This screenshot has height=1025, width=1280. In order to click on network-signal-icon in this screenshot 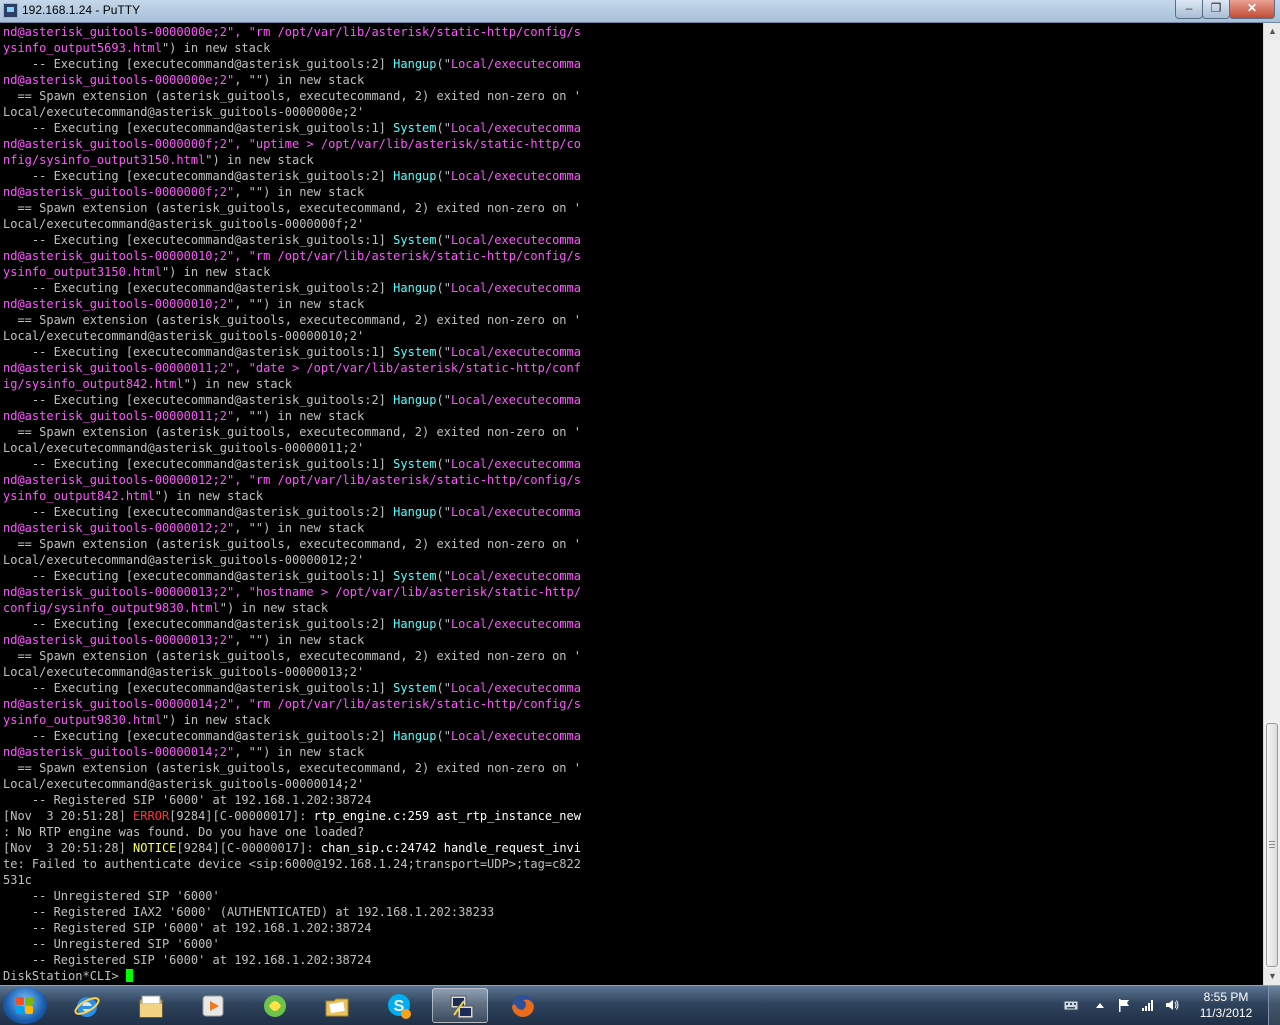, I will do `click(1148, 1005)`.